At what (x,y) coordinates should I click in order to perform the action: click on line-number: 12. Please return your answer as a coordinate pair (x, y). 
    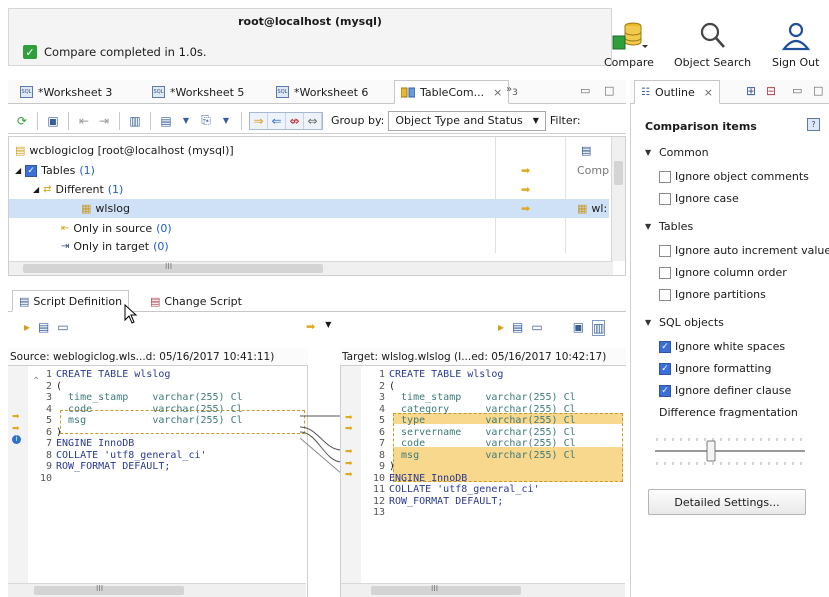
    Looking at the image, I should click on (378, 501).